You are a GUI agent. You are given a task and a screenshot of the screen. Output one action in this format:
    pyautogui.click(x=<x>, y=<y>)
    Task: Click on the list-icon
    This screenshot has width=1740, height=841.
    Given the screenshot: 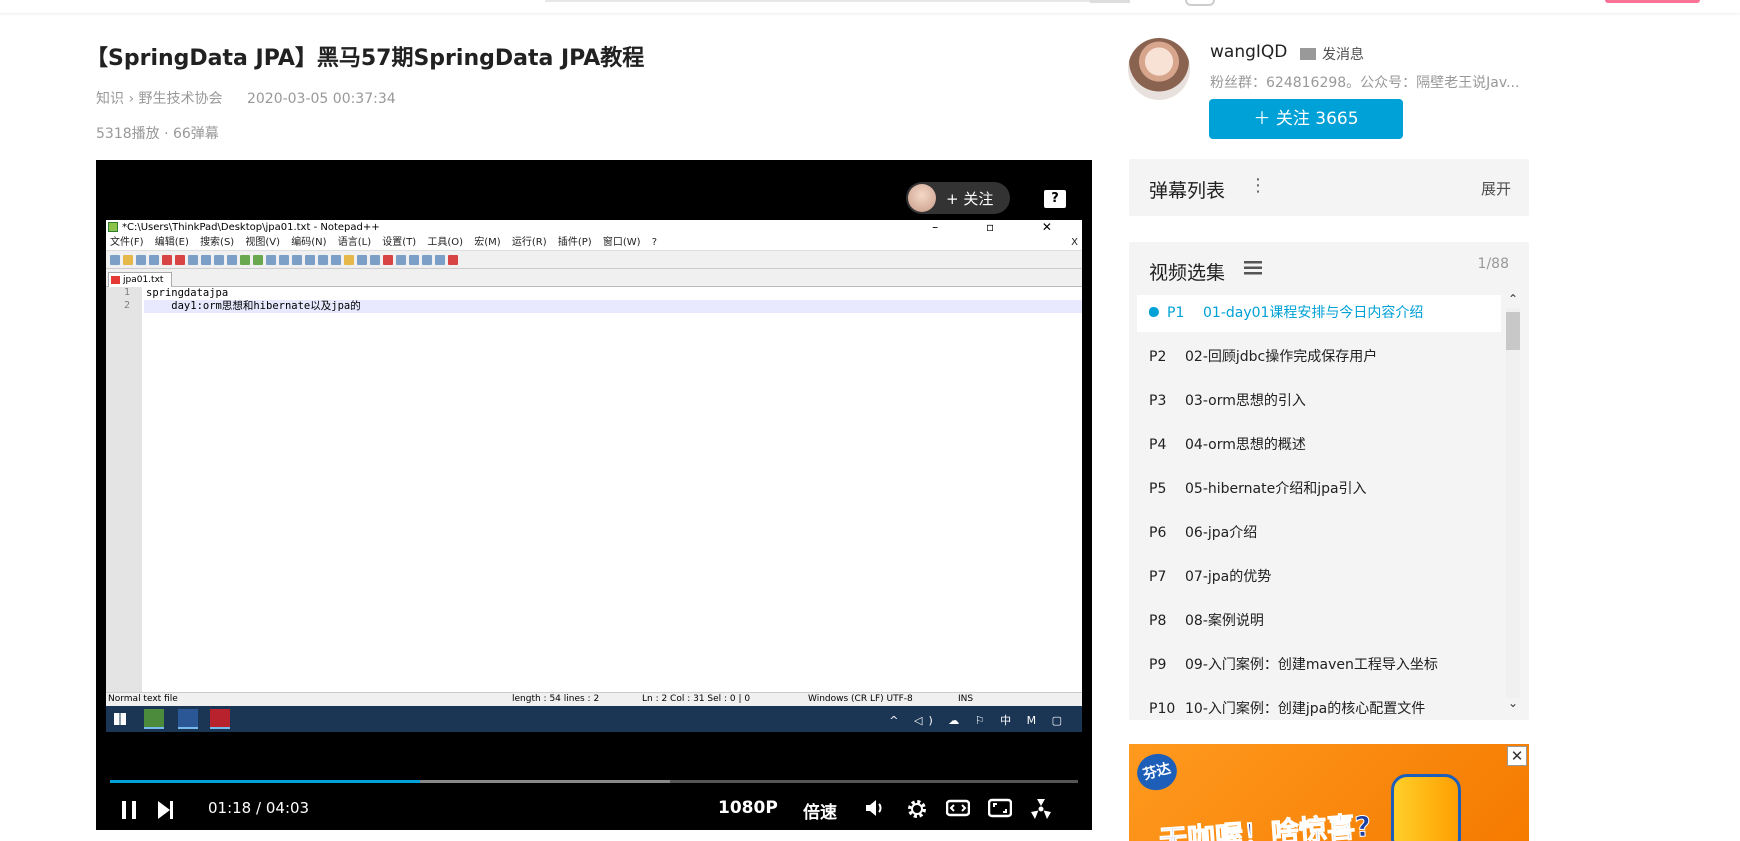 What is the action you would take?
    pyautogui.click(x=1253, y=268)
    